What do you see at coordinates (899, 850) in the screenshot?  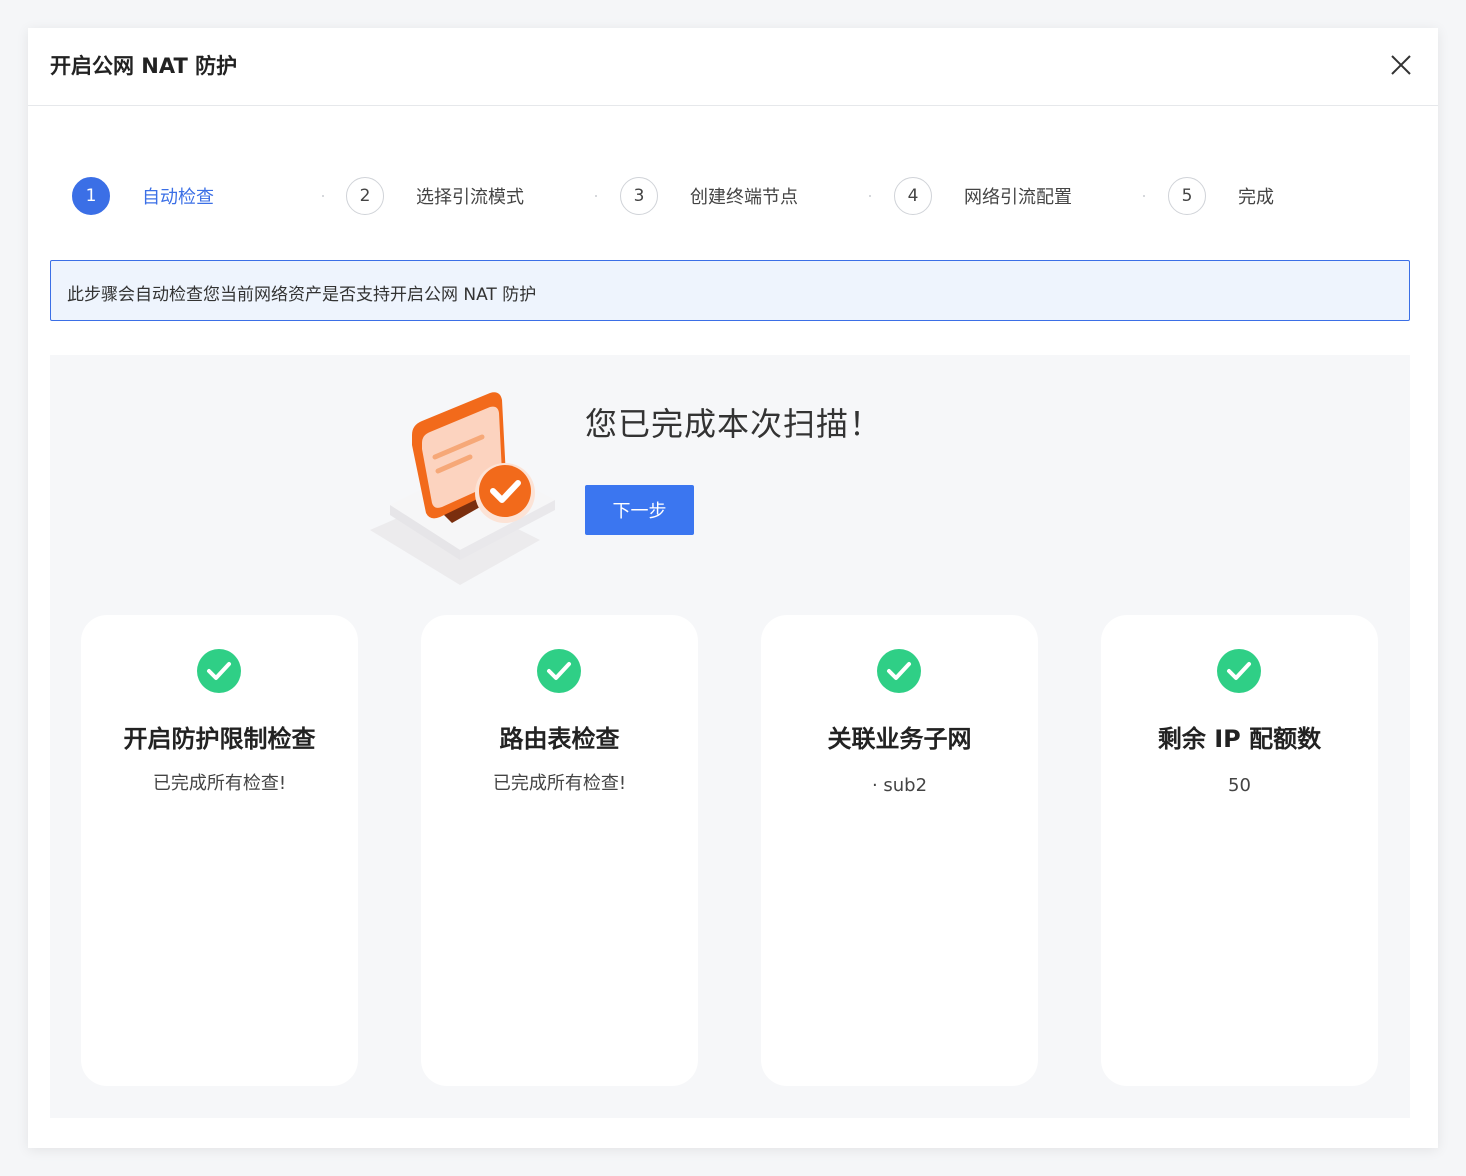 I see `check-card-subnets: 关联业务子网 · sub2` at bounding box center [899, 850].